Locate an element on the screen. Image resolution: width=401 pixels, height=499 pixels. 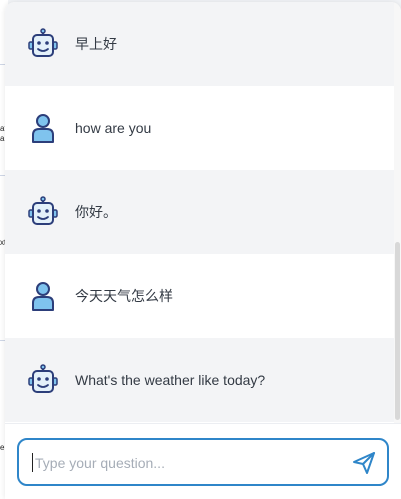
message-text: 今天天气怎么样 is located at coordinates (124, 296).